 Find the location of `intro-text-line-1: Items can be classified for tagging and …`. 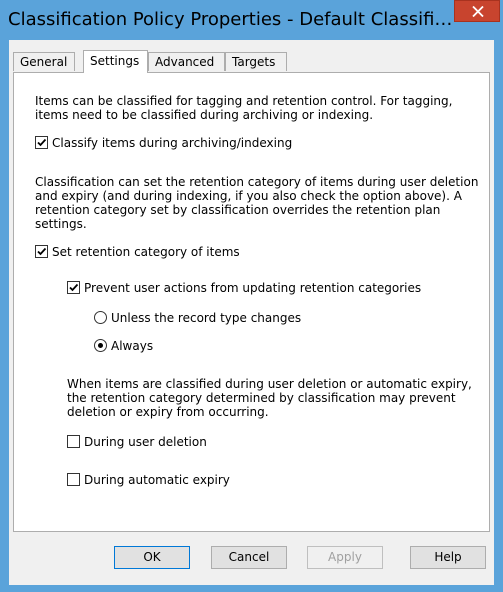

intro-text-line-1: Items can be classified for tagging and … is located at coordinates (244, 101).